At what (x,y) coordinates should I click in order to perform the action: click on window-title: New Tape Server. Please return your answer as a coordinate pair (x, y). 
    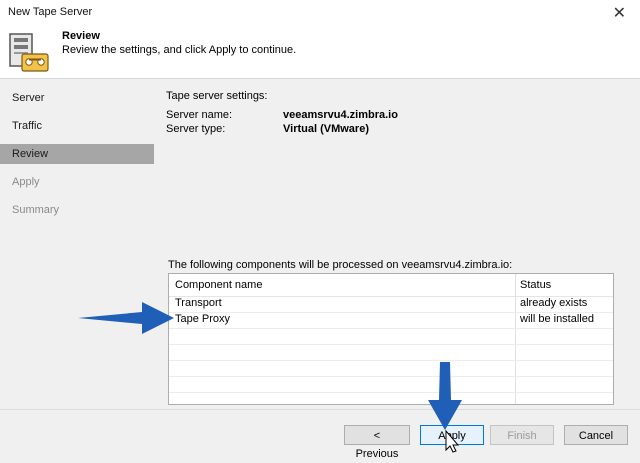
    Looking at the image, I should click on (50, 12).